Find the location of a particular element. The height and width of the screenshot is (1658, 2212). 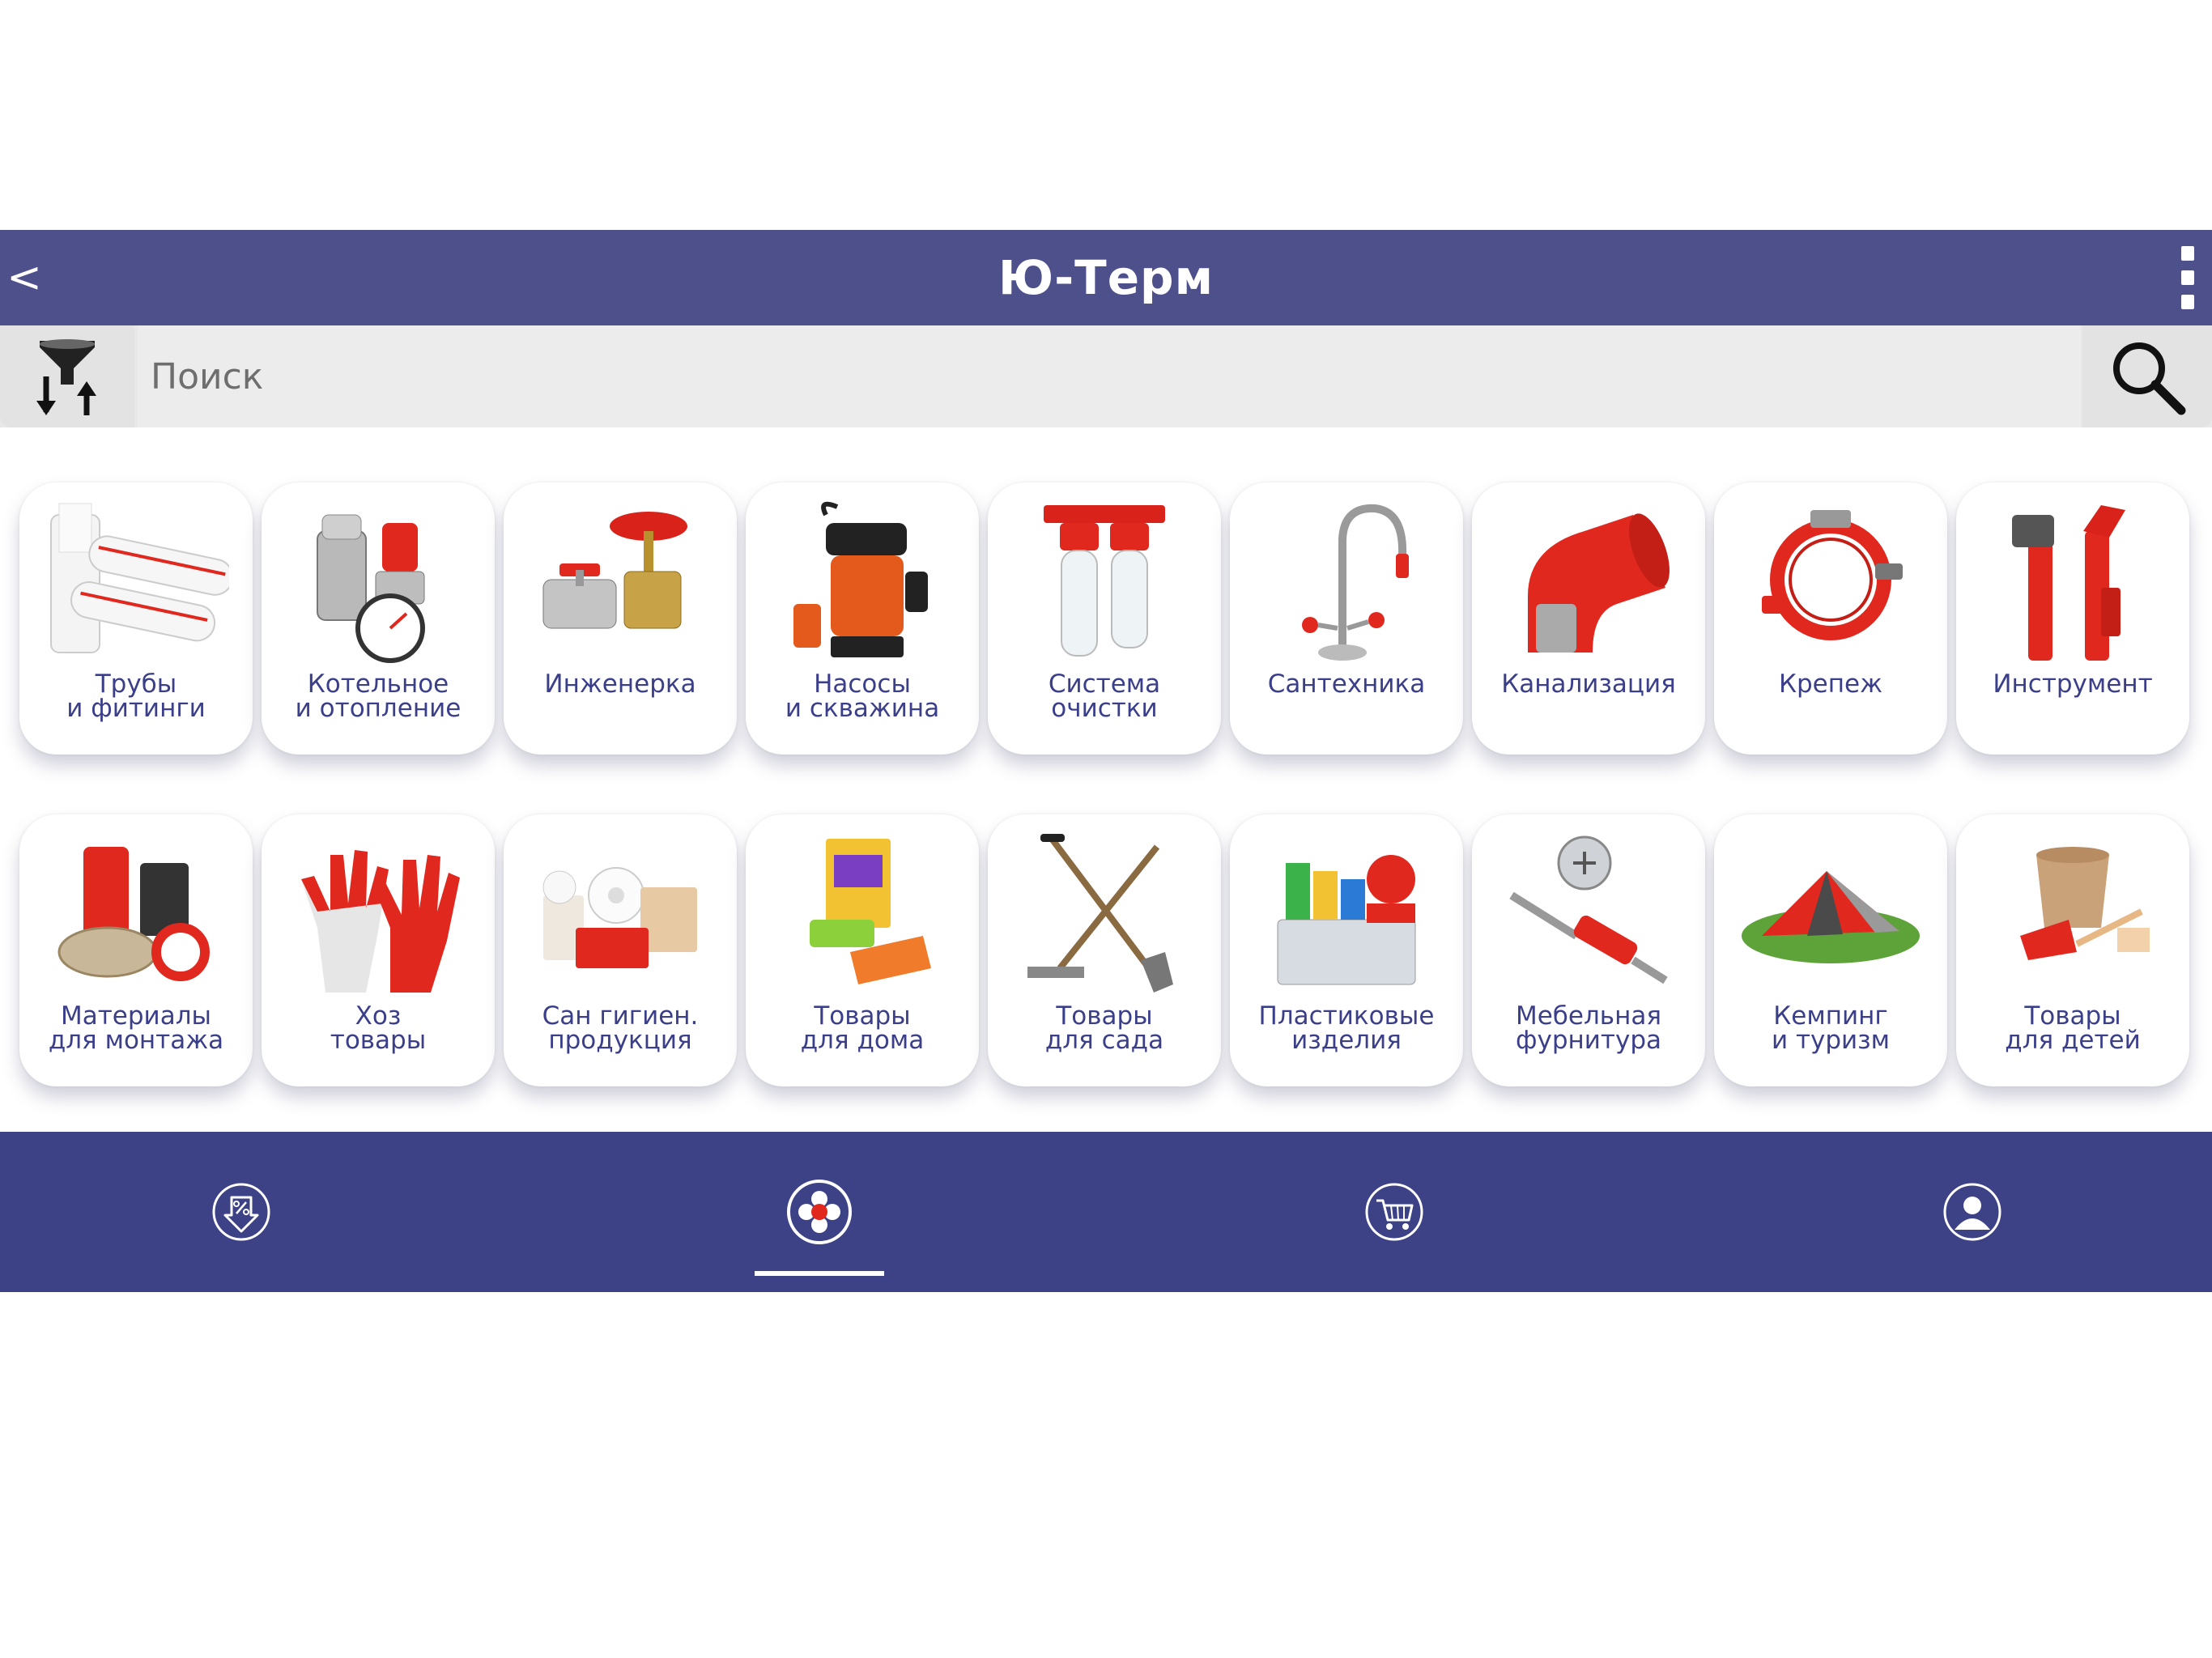

cart-icon is located at coordinates (1394, 1212).